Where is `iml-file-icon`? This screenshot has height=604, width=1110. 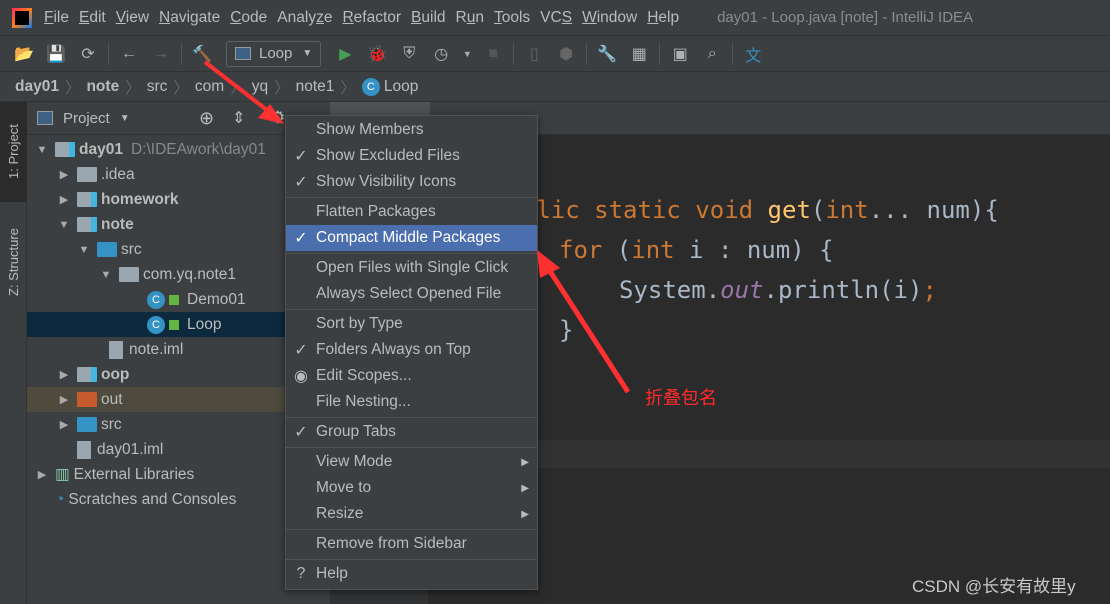
iml-file-icon is located at coordinates (116, 349).